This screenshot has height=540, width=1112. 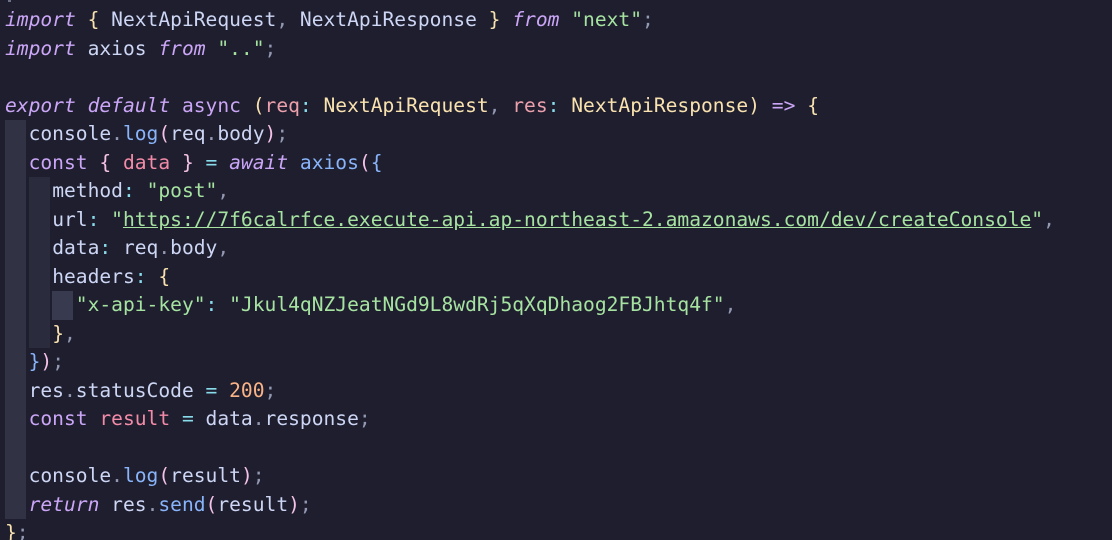 I want to click on scroll-indicator, so click(x=9, y=1).